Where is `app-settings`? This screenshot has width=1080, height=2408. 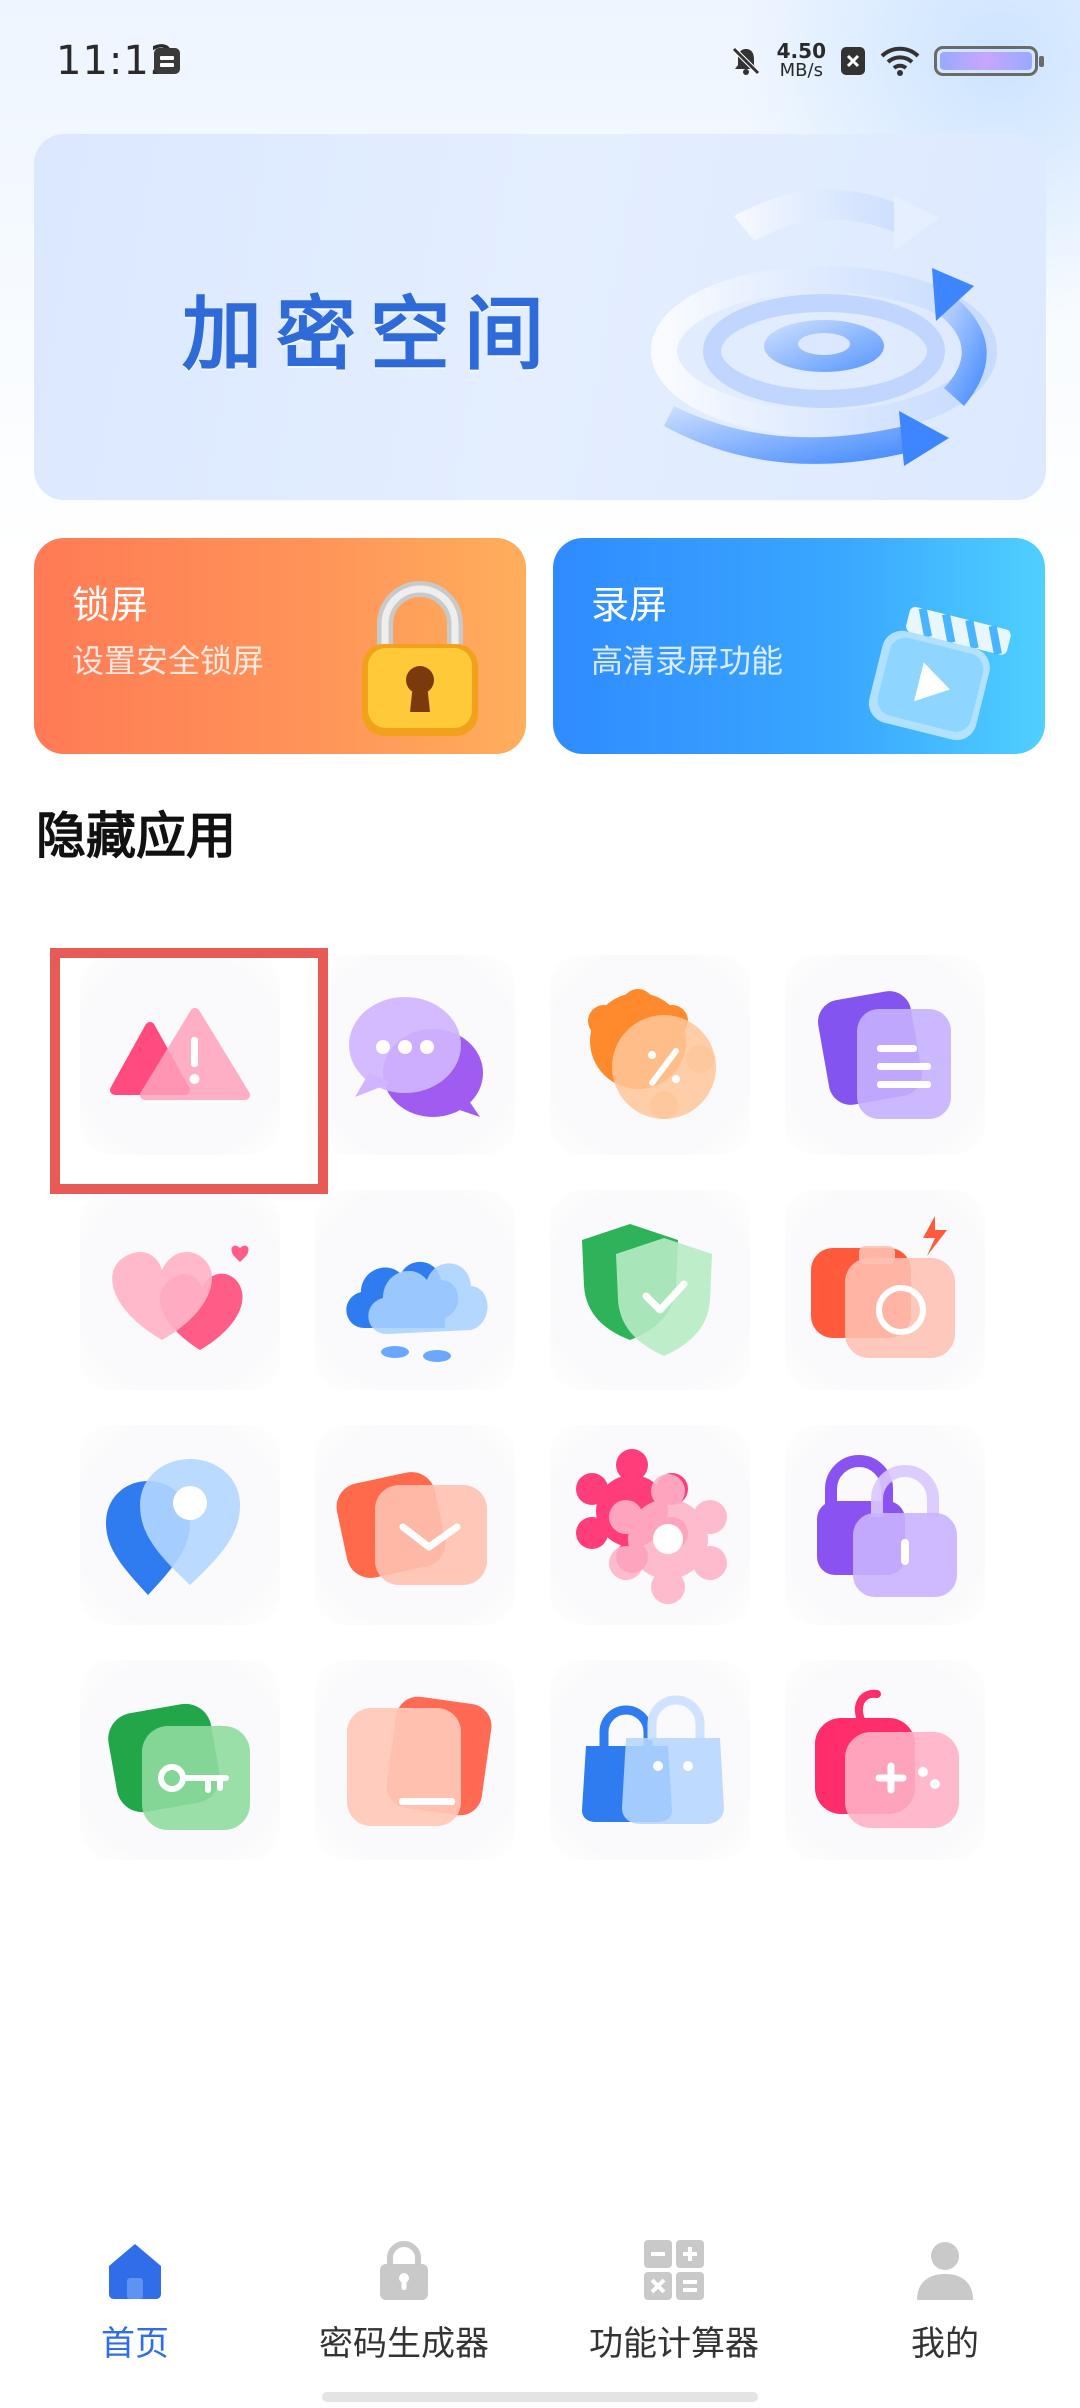
app-settings is located at coordinates (650, 1525).